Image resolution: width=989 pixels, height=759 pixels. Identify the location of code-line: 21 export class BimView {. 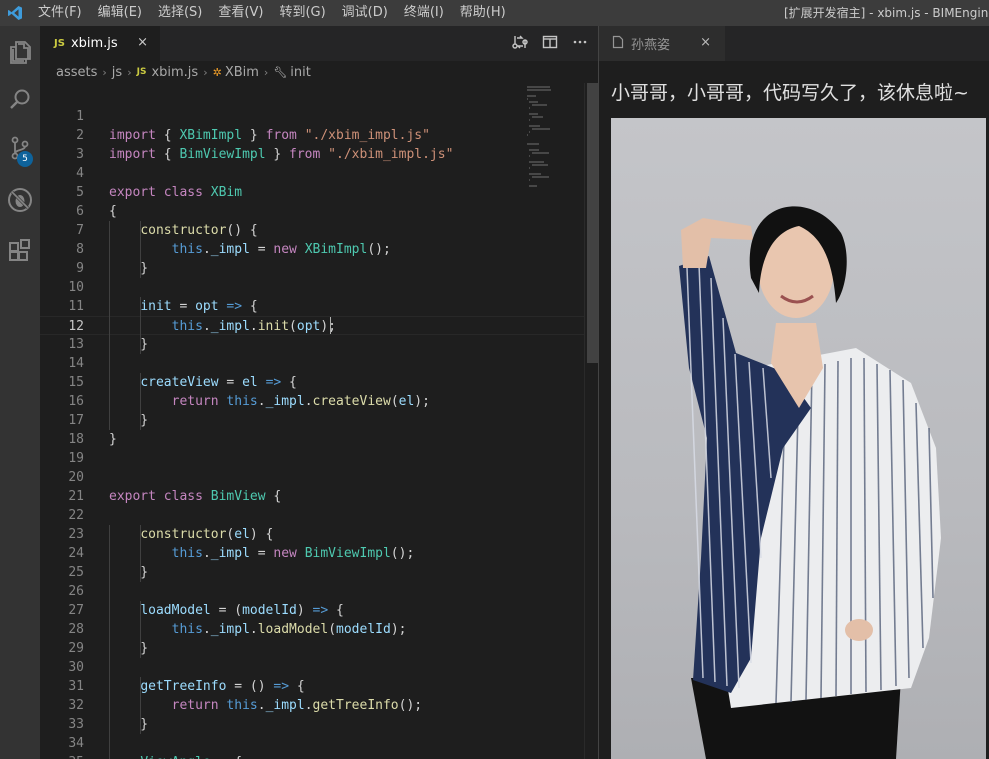
(312, 496).